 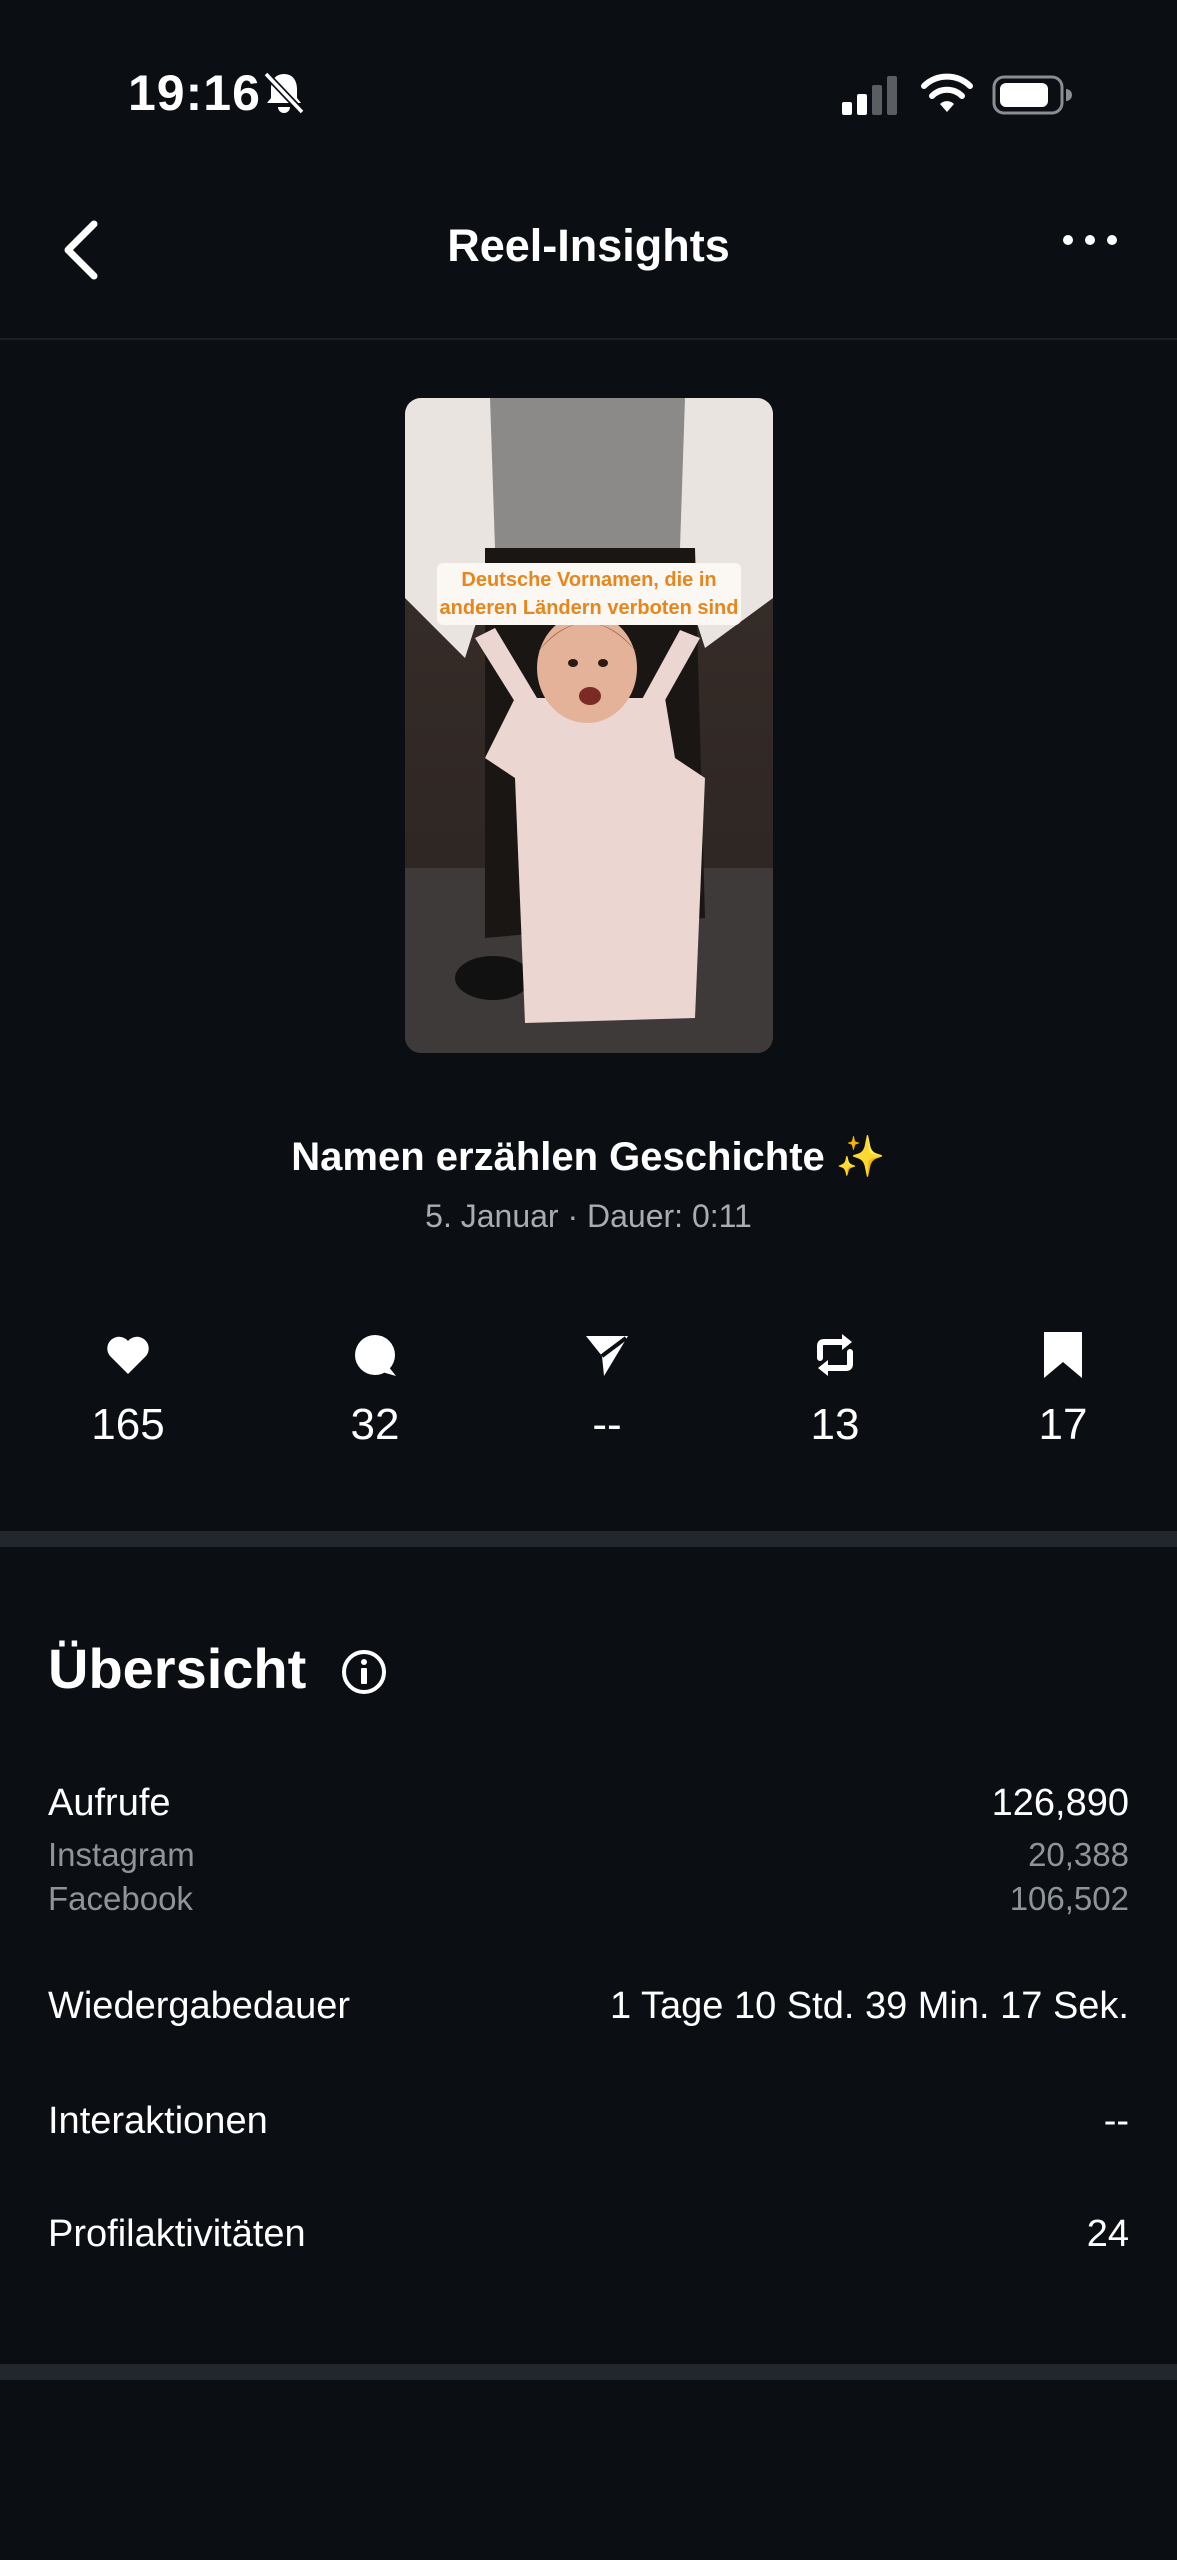 I want to click on more-options-icon, so click(x=1090, y=240).